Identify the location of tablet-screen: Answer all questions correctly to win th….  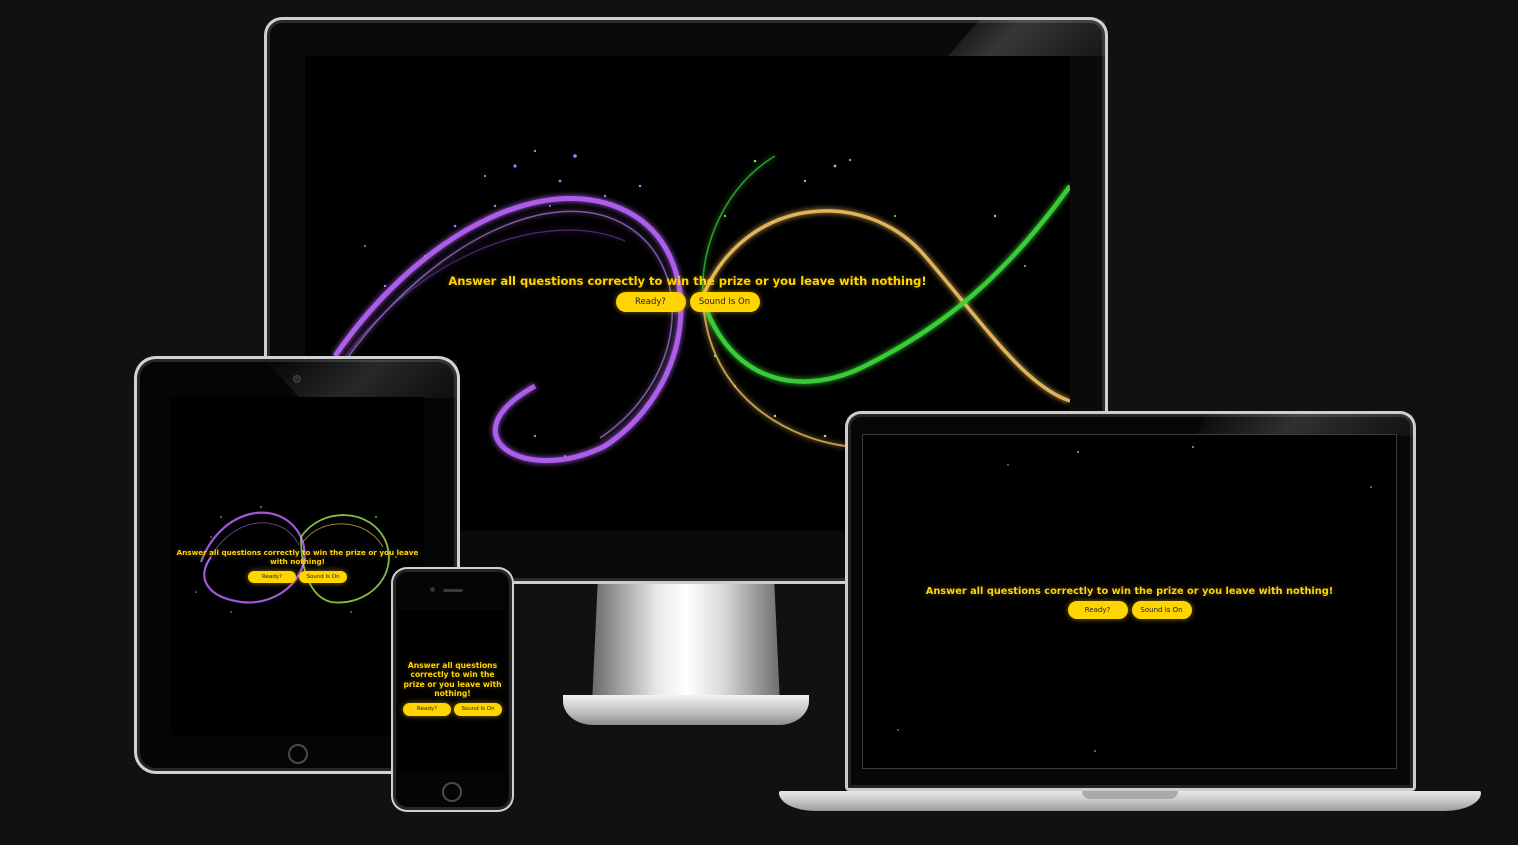
(297, 566).